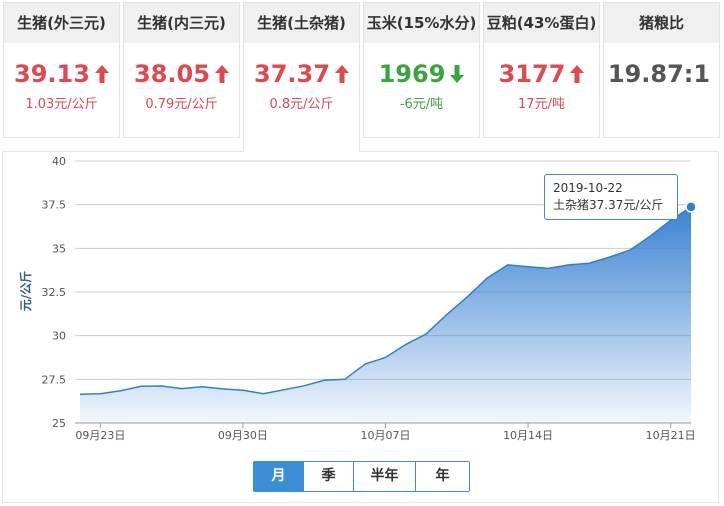 The height and width of the screenshot is (506, 724). I want to click on tooltip-date: 2019-10-22, so click(588, 188).